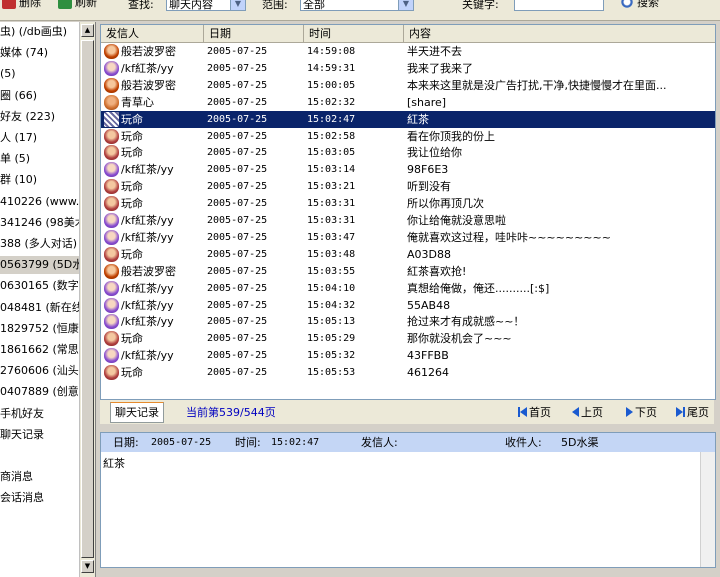  I want to click on scroll-down-icon: ▼, so click(87, 566).